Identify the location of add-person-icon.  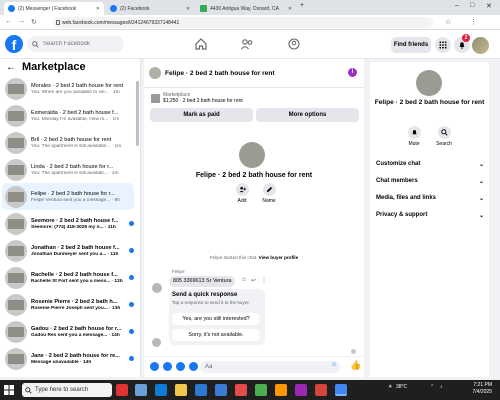
(242, 189).